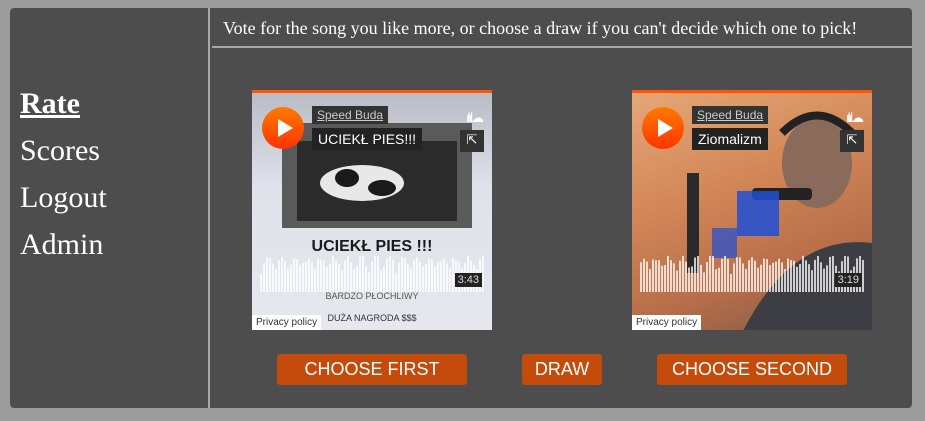  I want to click on second-privacy-link: Privacy policy, so click(667, 322).